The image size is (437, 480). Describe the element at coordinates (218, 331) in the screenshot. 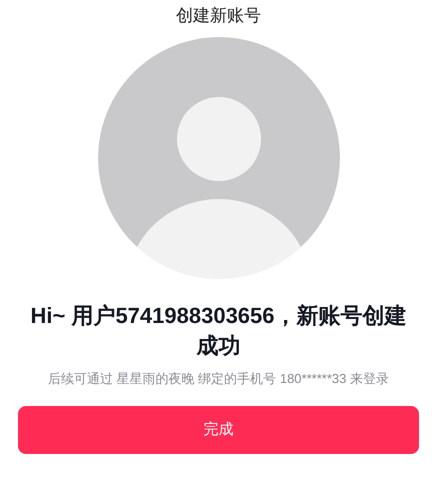

I see `success-headline: Hi~ 用户5741988303656，新账号创建成功` at that location.